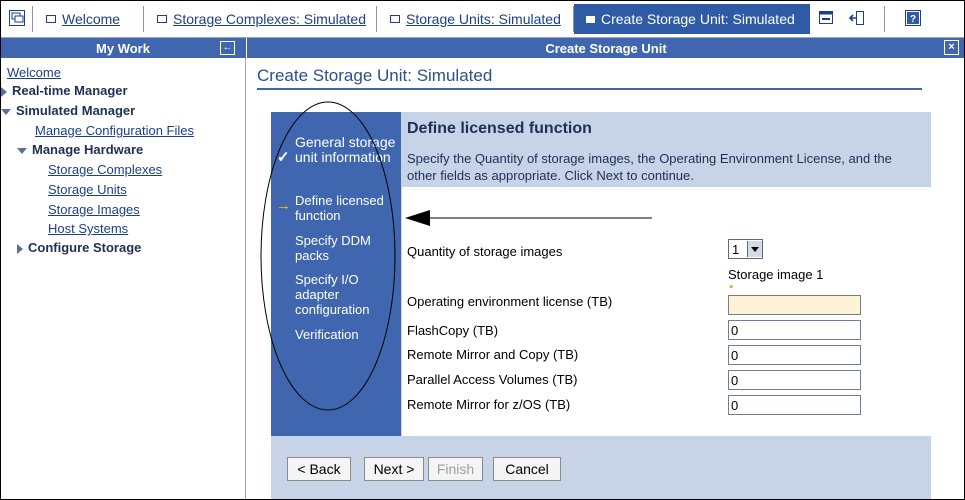 The width and height of the screenshot is (965, 500). I want to click on close-icon: ×, so click(951, 47).